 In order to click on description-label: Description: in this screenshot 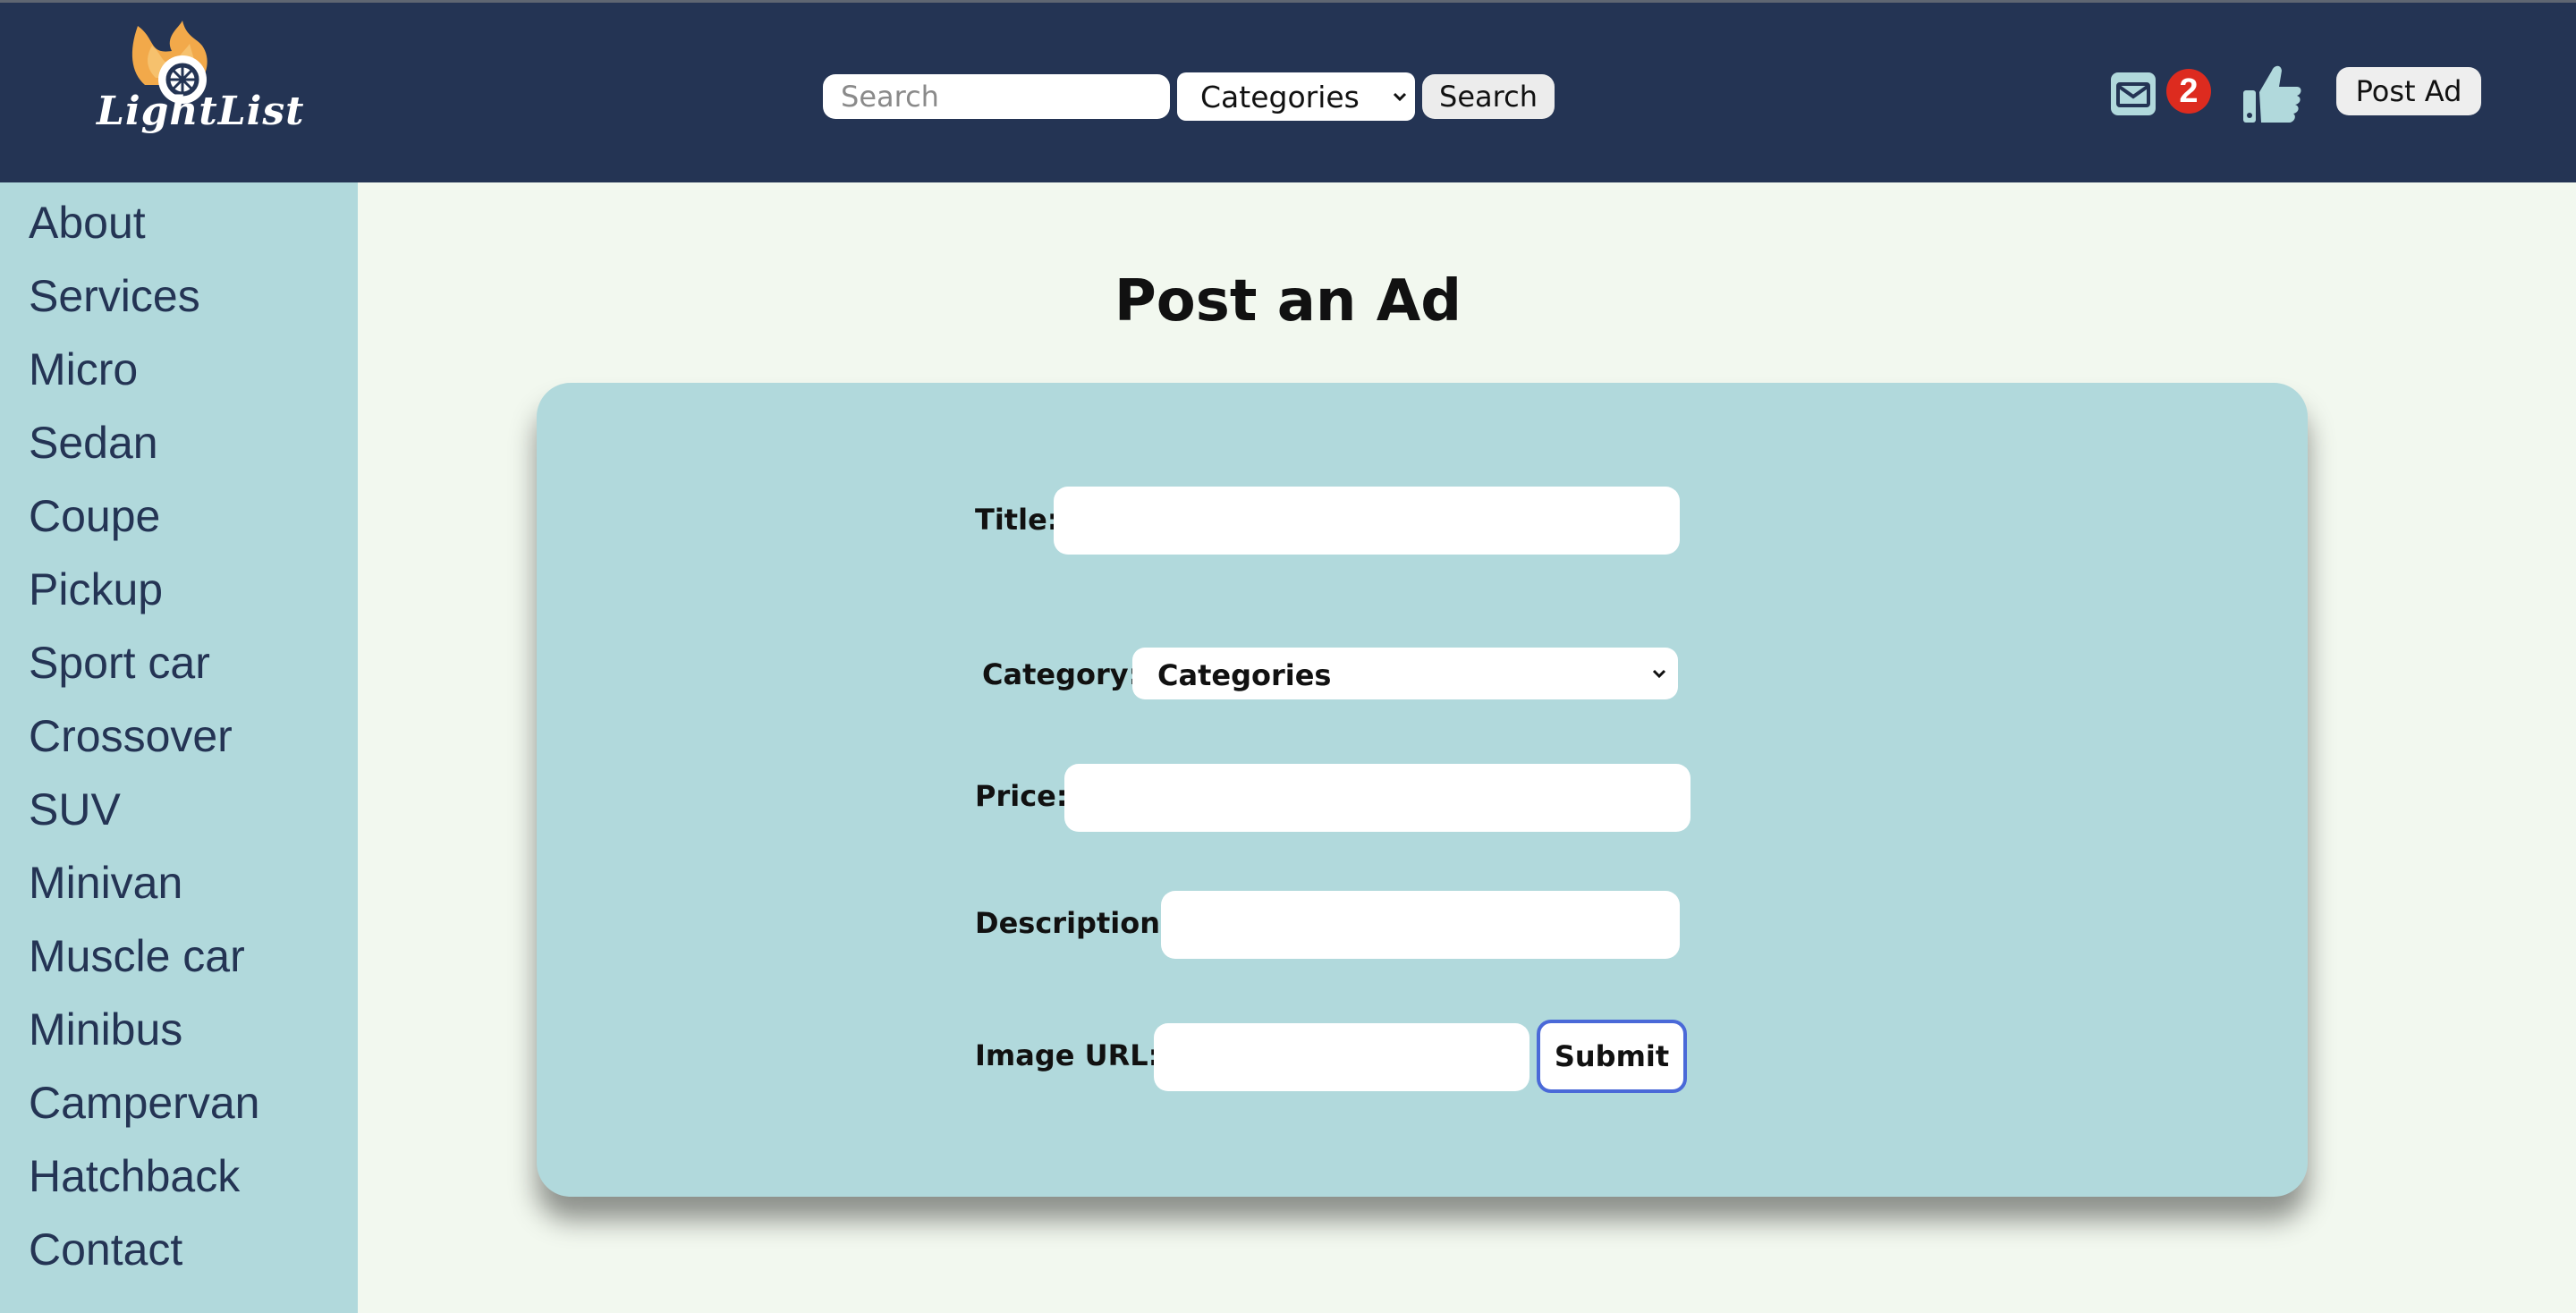, I will do `click(1073, 923)`.